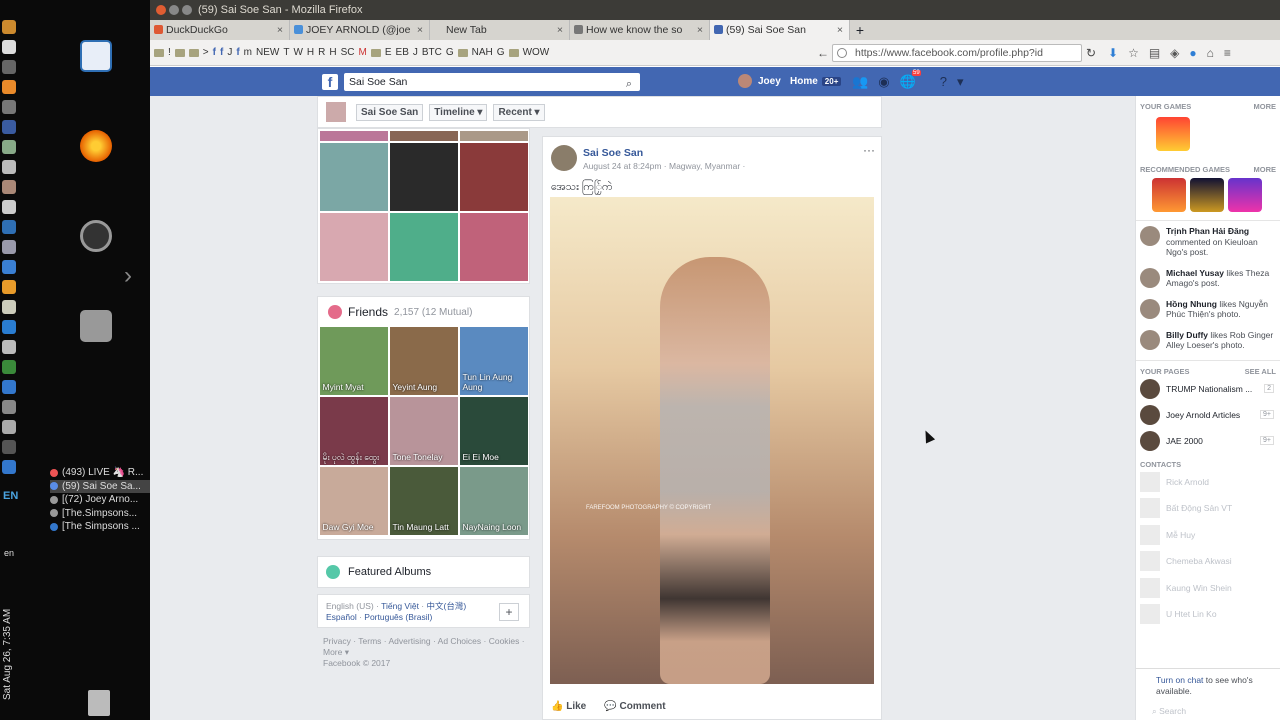 The image size is (1280, 720). I want to click on profile-thumbnail, so click(336, 112).